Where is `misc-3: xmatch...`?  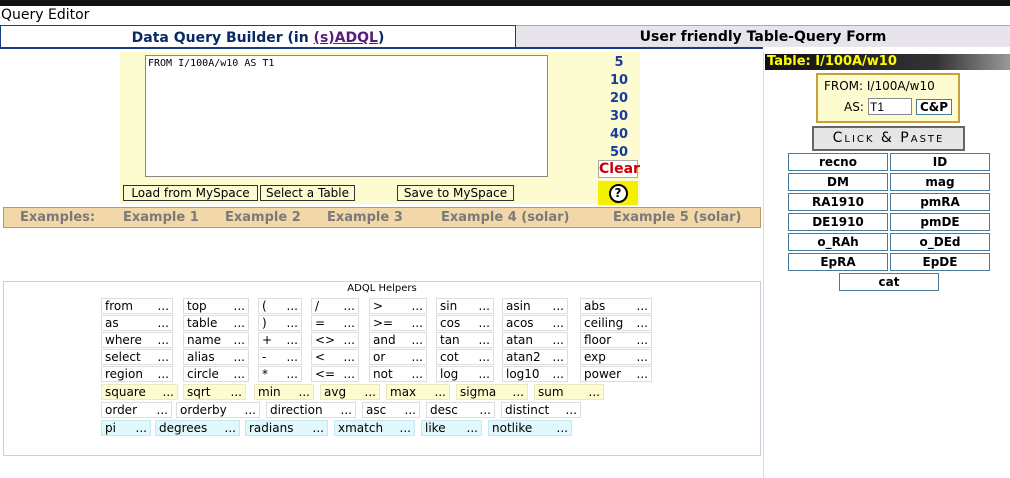 misc-3: xmatch... is located at coordinates (374, 428).